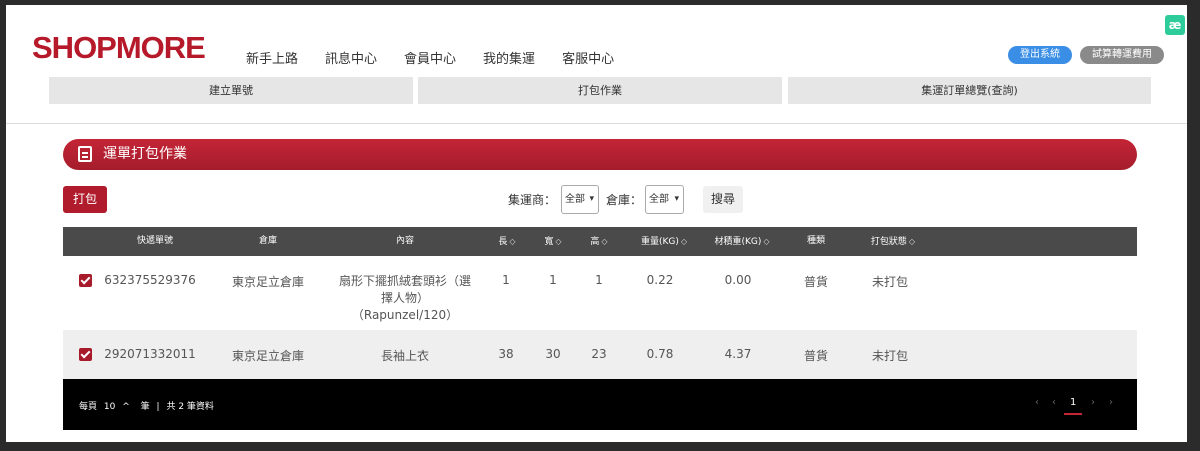 The image size is (1200, 451). What do you see at coordinates (145, 407) in the screenshot?
I see `per-page-unit: 筆` at bounding box center [145, 407].